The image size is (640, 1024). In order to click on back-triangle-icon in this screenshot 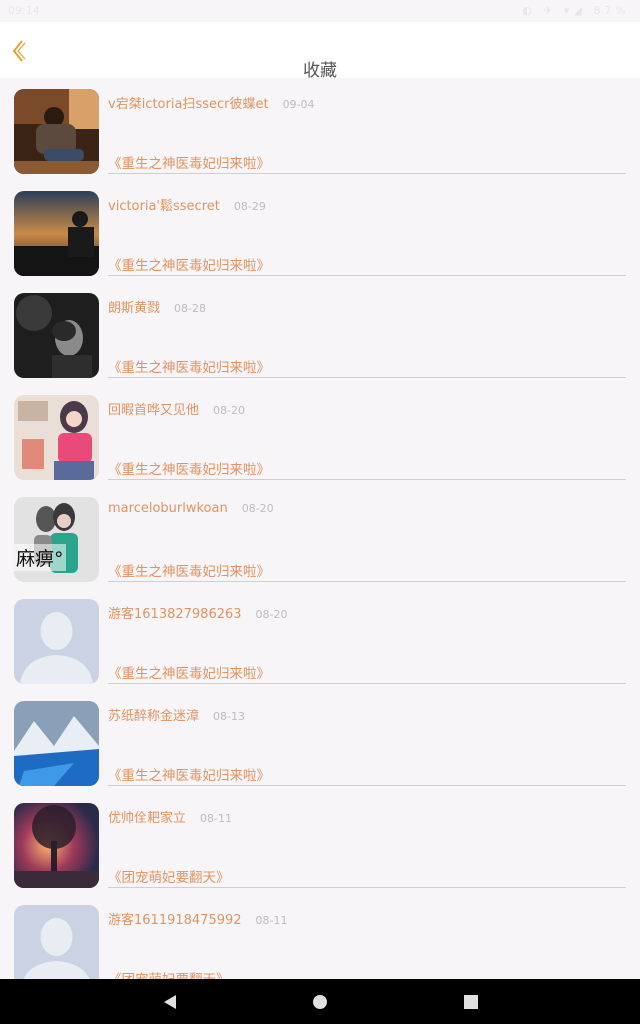, I will do `click(170, 1002)`.